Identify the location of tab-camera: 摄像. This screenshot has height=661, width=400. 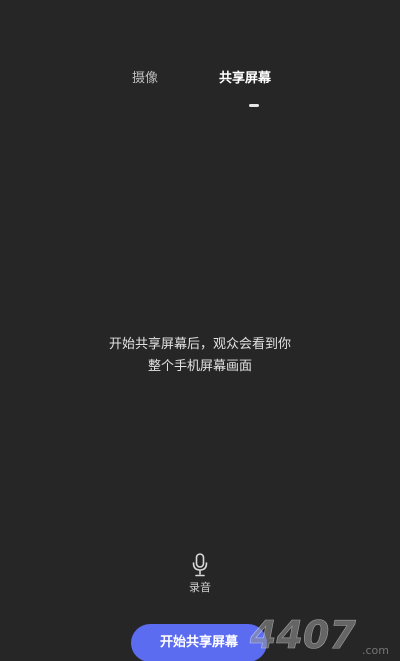
(145, 79).